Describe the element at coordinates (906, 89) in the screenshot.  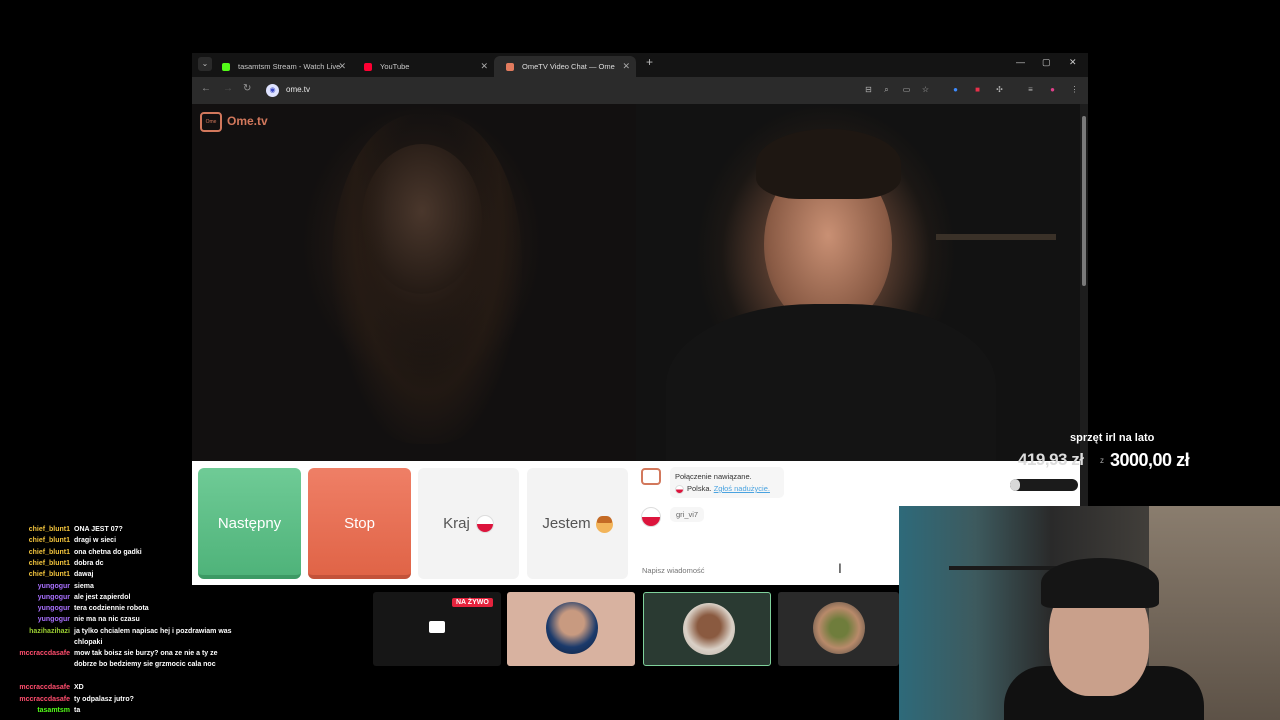
I see `cast-icon: ▭` at that location.